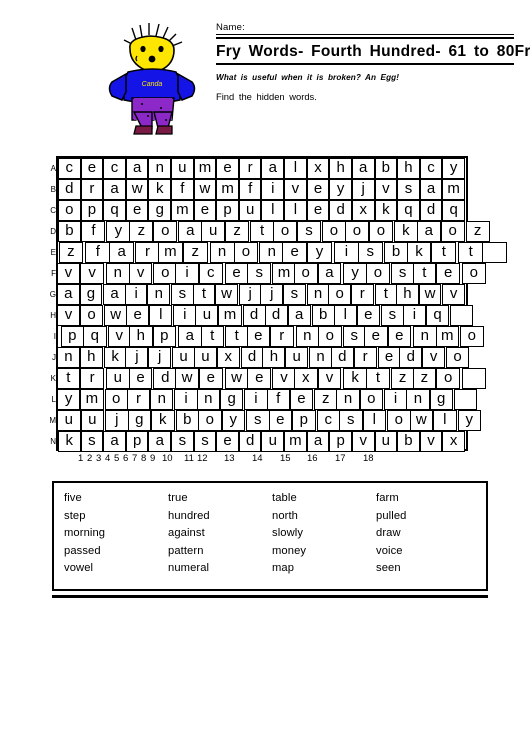 Image resolution: width=530 pixels, height=749 pixels. What do you see at coordinates (324, 517) in the screenshot?
I see `word-list-item: north` at bounding box center [324, 517].